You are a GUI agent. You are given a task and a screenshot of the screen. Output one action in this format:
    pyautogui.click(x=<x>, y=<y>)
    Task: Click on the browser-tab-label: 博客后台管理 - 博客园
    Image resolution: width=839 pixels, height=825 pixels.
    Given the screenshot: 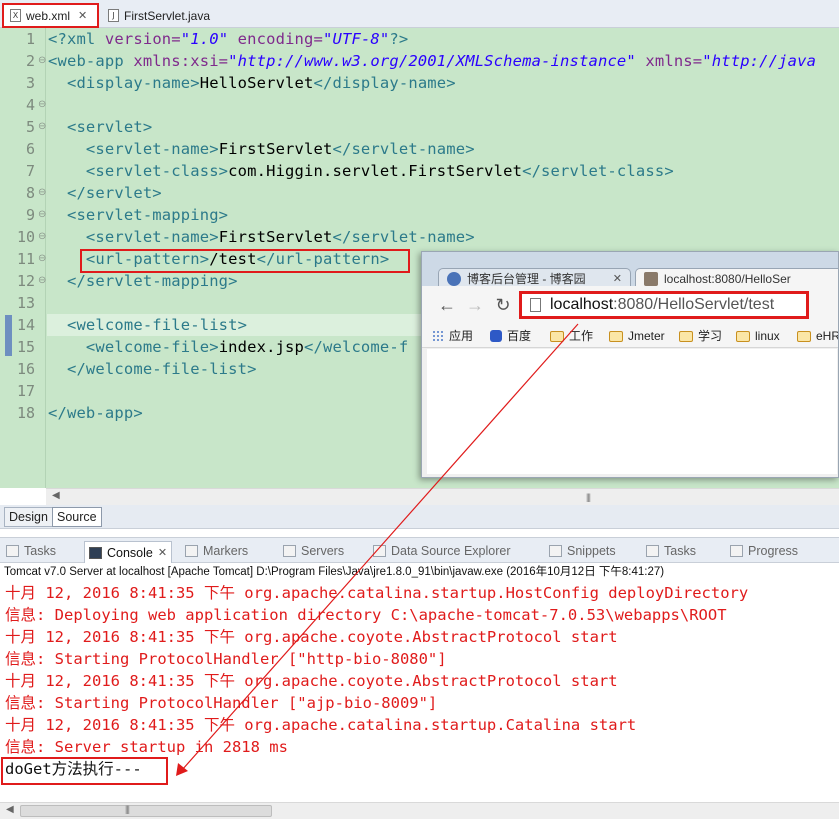 What is the action you would take?
    pyautogui.click(x=526, y=279)
    